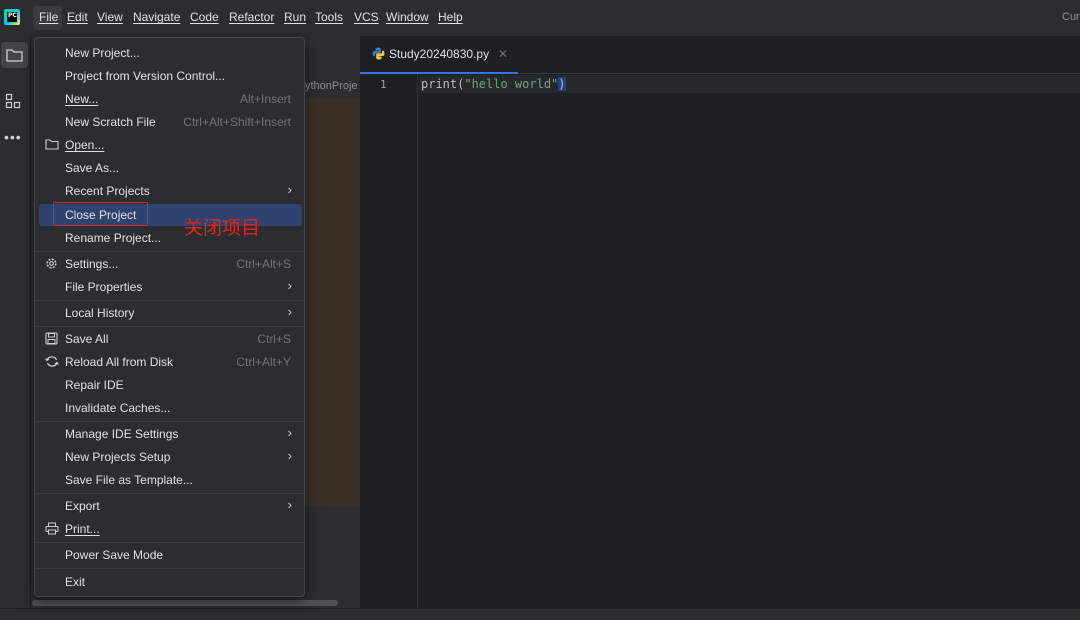  Describe the element at coordinates (12, 17) in the screenshot. I see `pycharm-logo-icon: PC` at that location.